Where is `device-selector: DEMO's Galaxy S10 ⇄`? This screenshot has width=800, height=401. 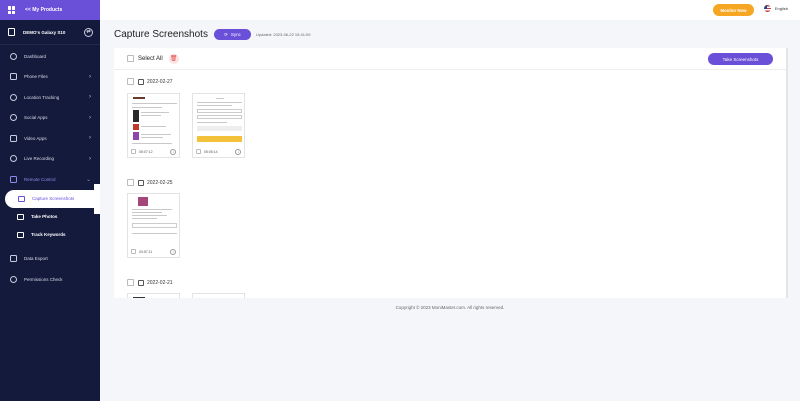 device-selector: DEMO's Galaxy S10 ⇄ is located at coordinates (50, 32).